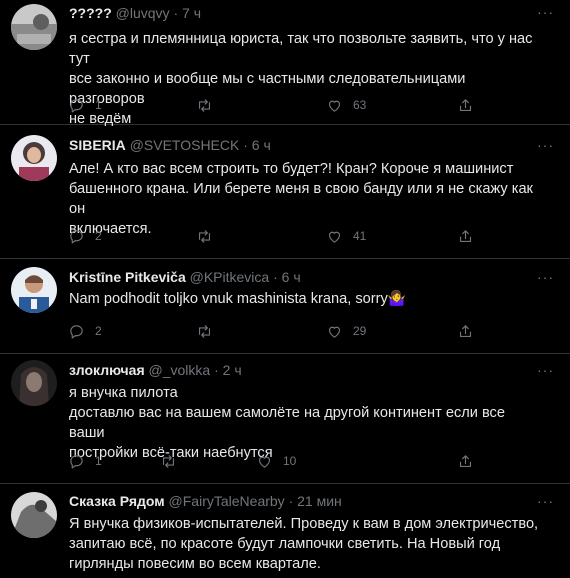 The width and height of the screenshot is (570, 578). What do you see at coordinates (227, 501) in the screenshot?
I see `user-handle: @FairyTaleNearby` at bounding box center [227, 501].